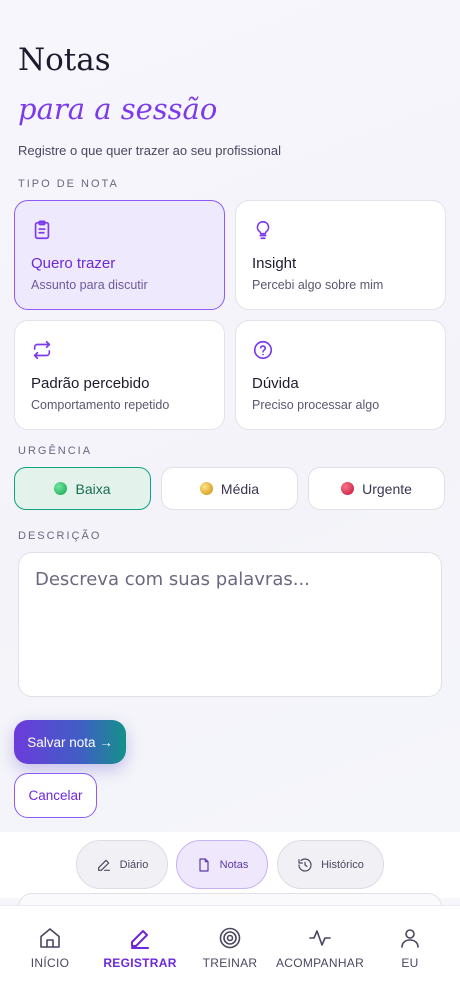 The width and height of the screenshot is (460, 989). Describe the element at coordinates (204, 864) in the screenshot. I see `document-icon` at that location.